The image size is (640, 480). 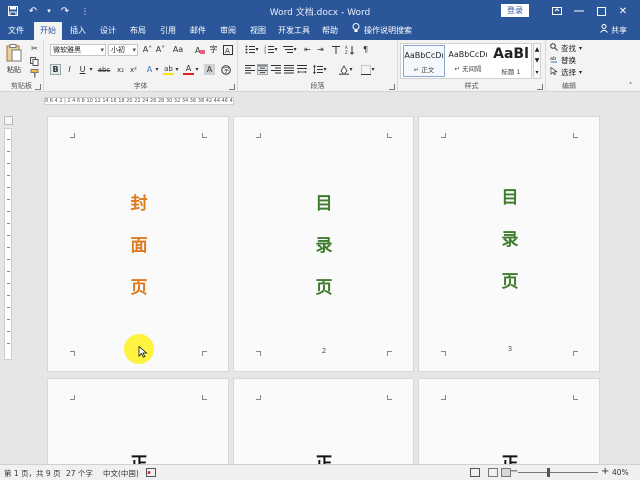 What do you see at coordinates (468, 61) in the screenshot?
I see `style-no-spacing: AaBbCcDı ↵ 无间隔` at bounding box center [468, 61].